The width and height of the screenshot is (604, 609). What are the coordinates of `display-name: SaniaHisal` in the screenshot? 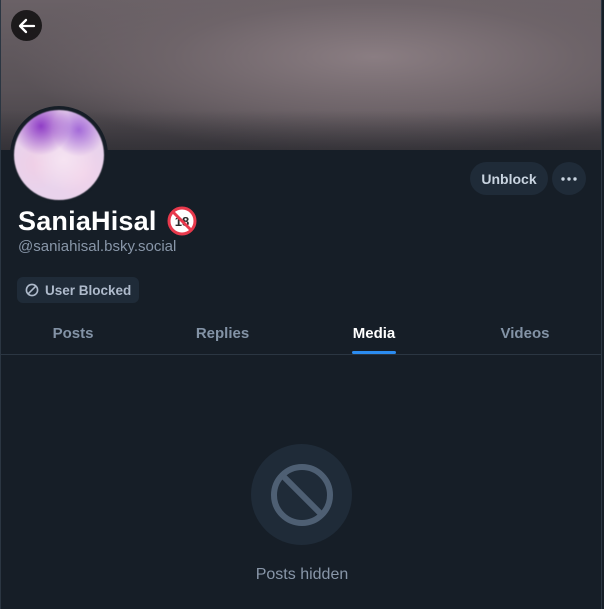 It's located at (87, 220).